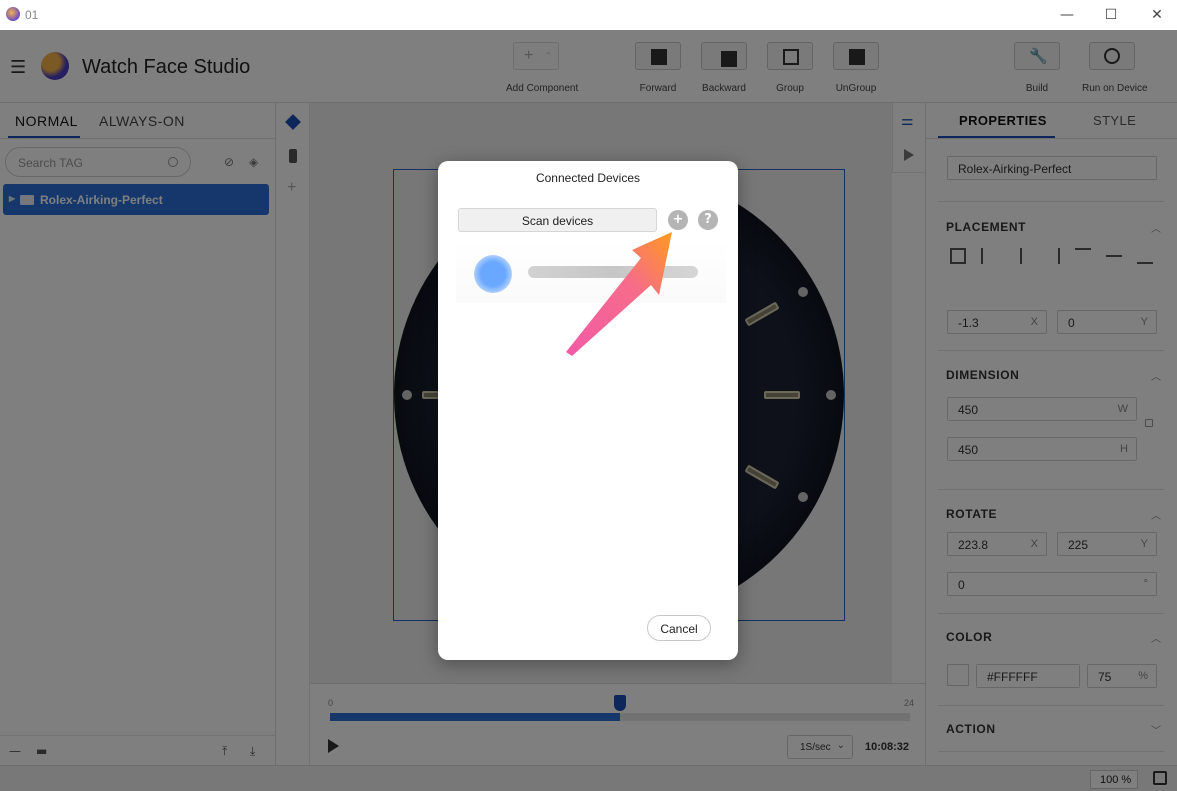  What do you see at coordinates (138, 750) in the screenshot?
I see `layers-footer: — ▬ ⤒ ⤓` at bounding box center [138, 750].